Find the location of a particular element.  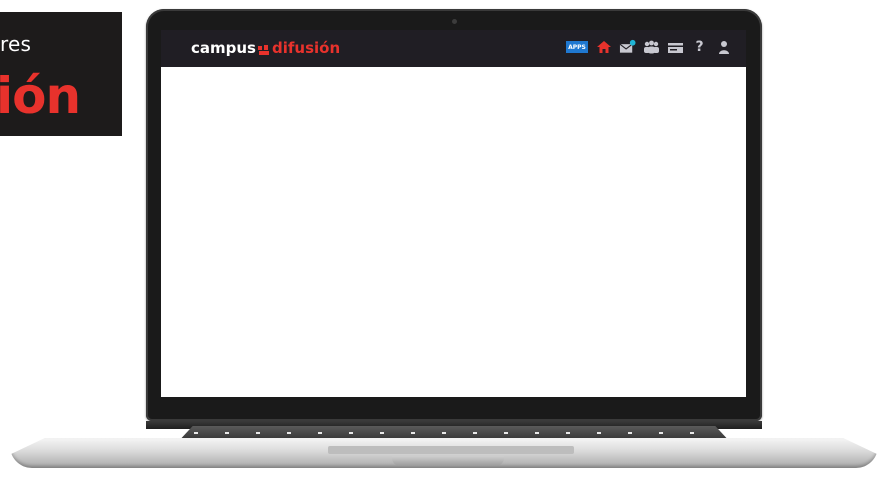

laptop-opening-notch is located at coordinates (448, 461).